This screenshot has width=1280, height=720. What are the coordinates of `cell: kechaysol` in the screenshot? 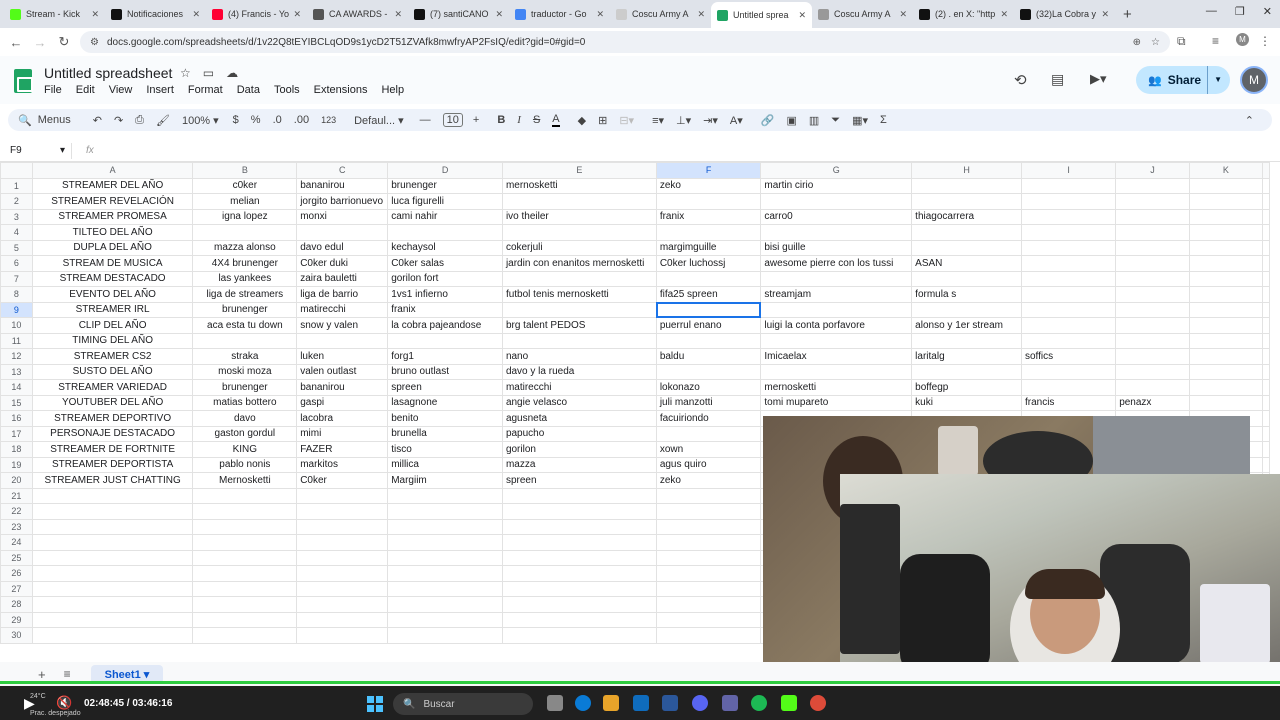 It's located at (445, 247).